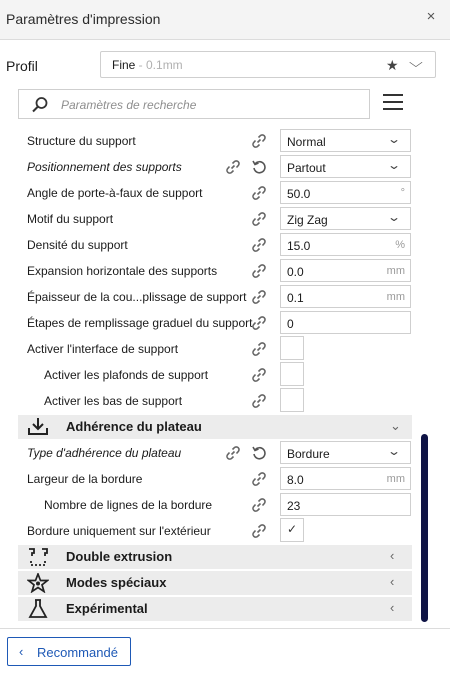 This screenshot has width=450, height=674. What do you see at coordinates (38, 583) in the screenshot?
I see `special-modes-icon` at bounding box center [38, 583].